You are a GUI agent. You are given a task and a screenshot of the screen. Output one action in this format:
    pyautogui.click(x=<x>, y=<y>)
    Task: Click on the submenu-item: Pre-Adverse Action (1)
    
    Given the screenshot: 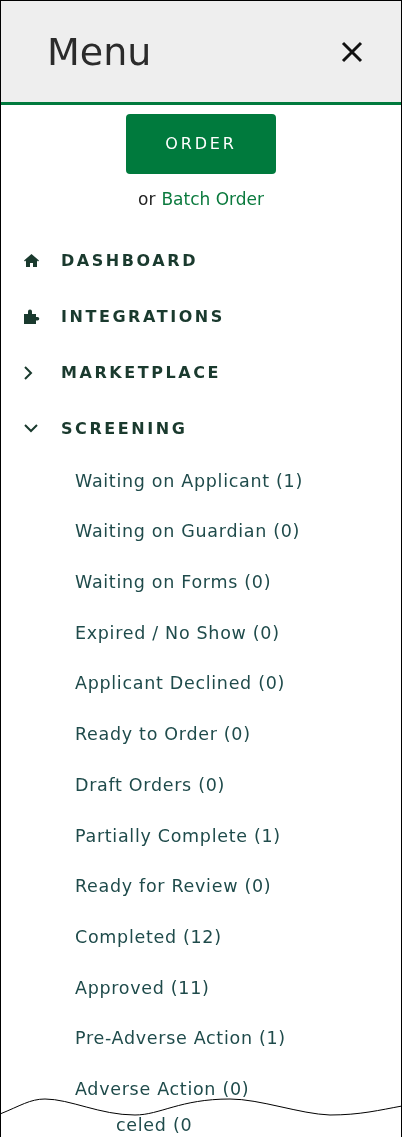 What is the action you would take?
    pyautogui.click(x=180, y=1038)
    